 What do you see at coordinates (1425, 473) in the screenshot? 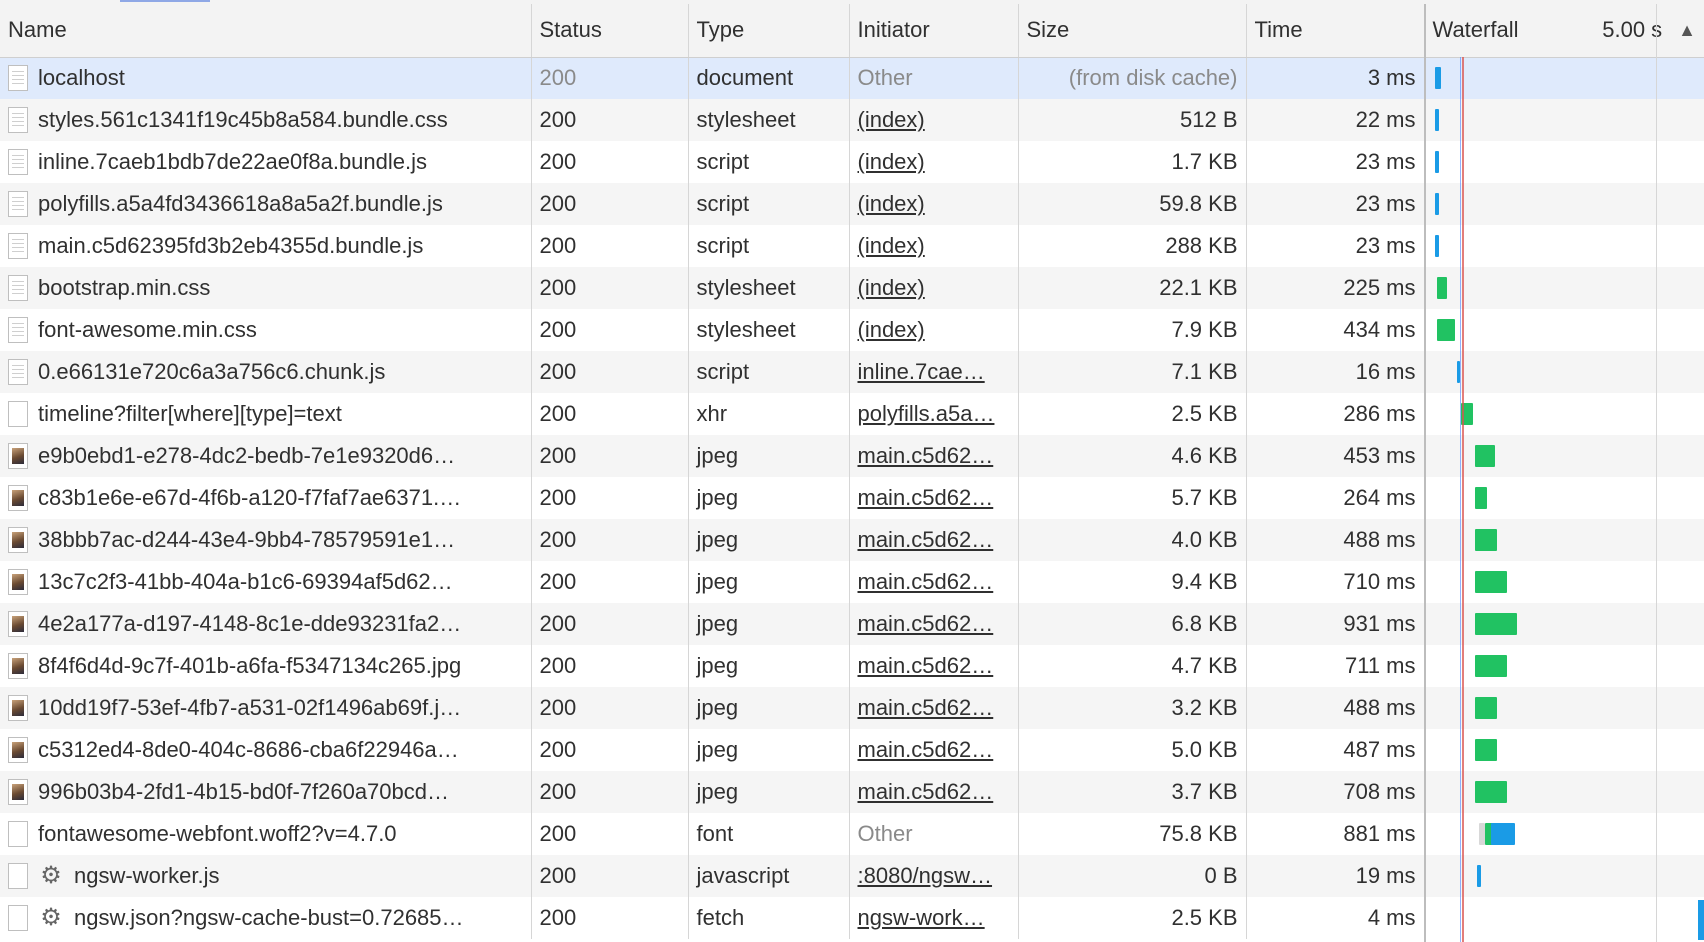
I see `waterfall-column-divider` at bounding box center [1425, 473].